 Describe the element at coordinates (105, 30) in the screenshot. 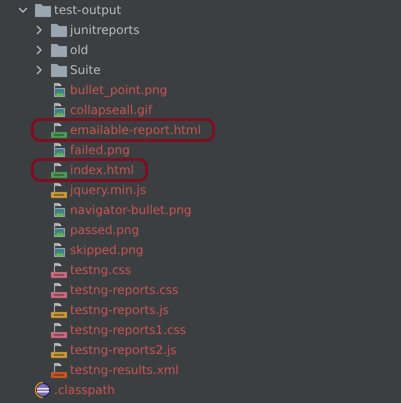

I see `tree-item: junitreports` at that location.